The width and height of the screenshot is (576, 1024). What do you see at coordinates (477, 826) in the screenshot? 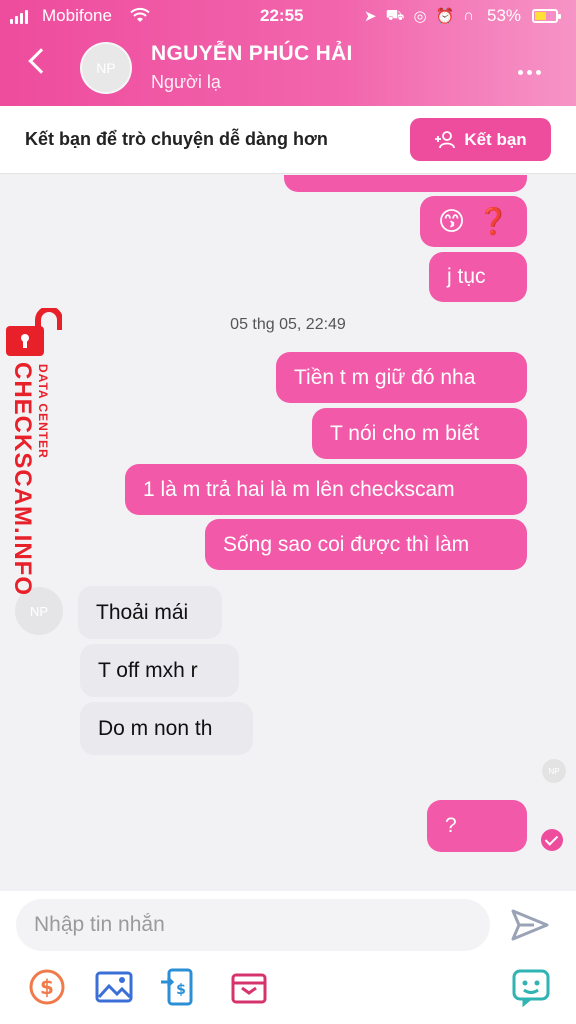
I see `message-bubble: ?` at bounding box center [477, 826].